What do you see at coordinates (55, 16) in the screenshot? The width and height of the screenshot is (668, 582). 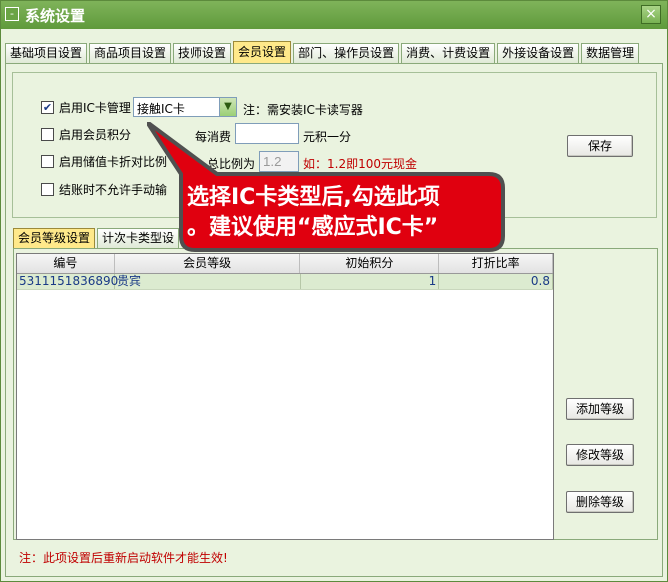 I see `window-title: 系统设置` at bounding box center [55, 16].